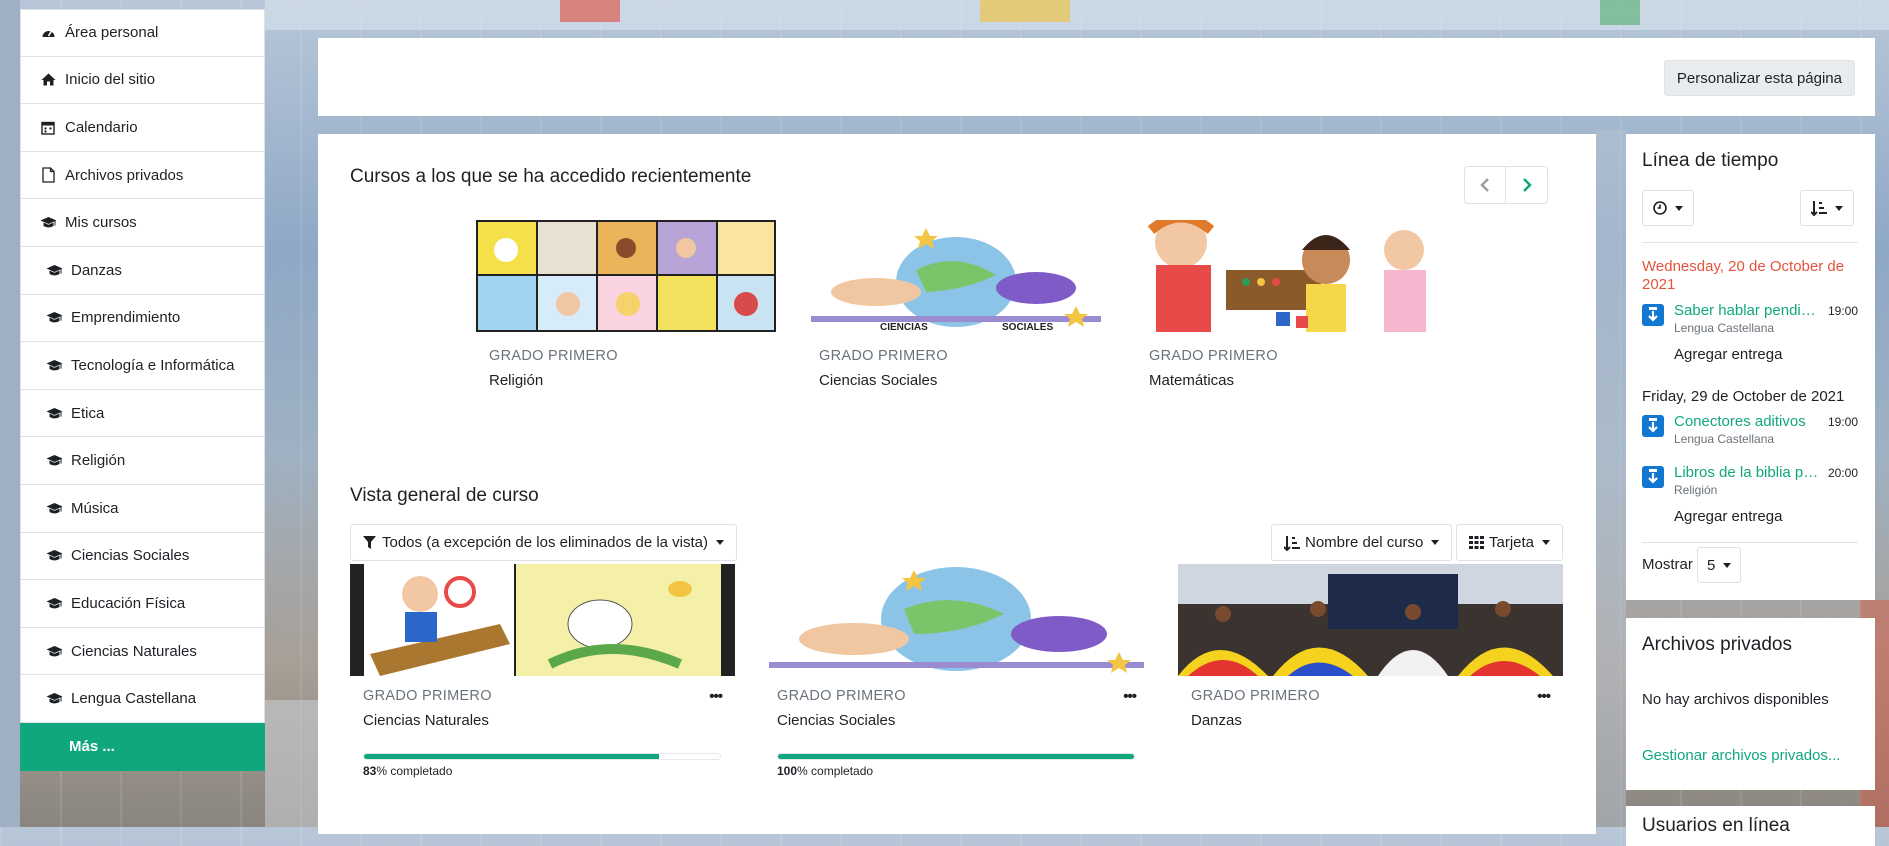 The height and width of the screenshot is (846, 1889). Describe the element at coordinates (626, 380) in the screenshot. I see `course-name: Religión` at that location.